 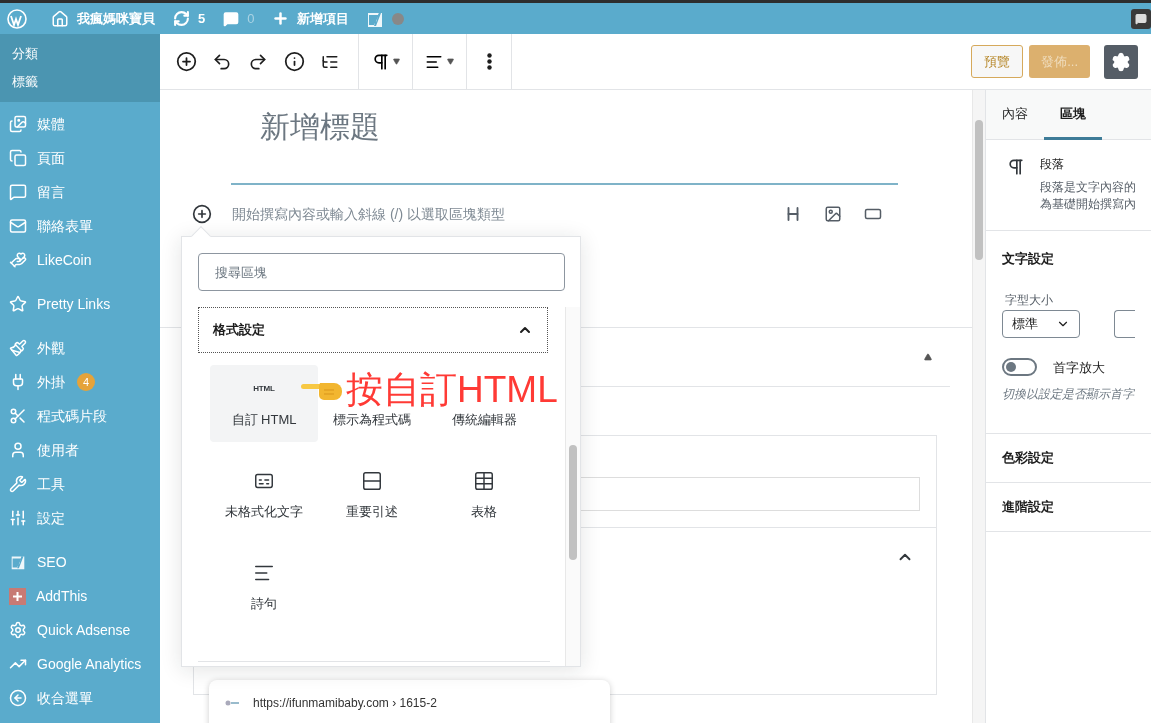 What do you see at coordinates (80, 698) in the screenshot?
I see `sidebar-item: 收合選單` at bounding box center [80, 698].